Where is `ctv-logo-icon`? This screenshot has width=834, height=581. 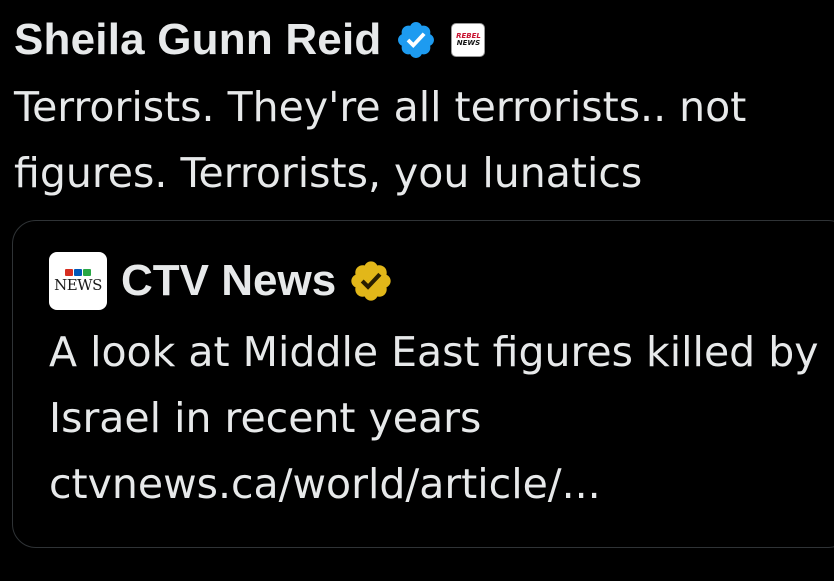
ctv-logo-icon is located at coordinates (78, 272).